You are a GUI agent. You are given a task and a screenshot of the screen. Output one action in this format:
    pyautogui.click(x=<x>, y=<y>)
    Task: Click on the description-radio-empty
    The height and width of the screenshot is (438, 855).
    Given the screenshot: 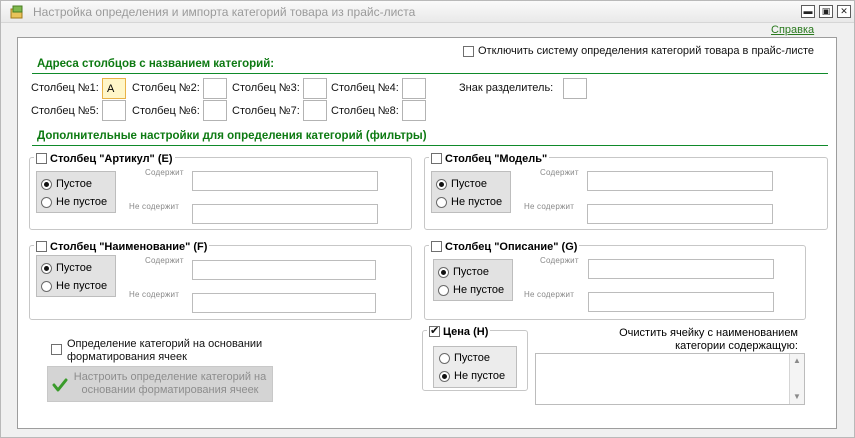 What is the action you would take?
    pyautogui.click(x=443, y=272)
    